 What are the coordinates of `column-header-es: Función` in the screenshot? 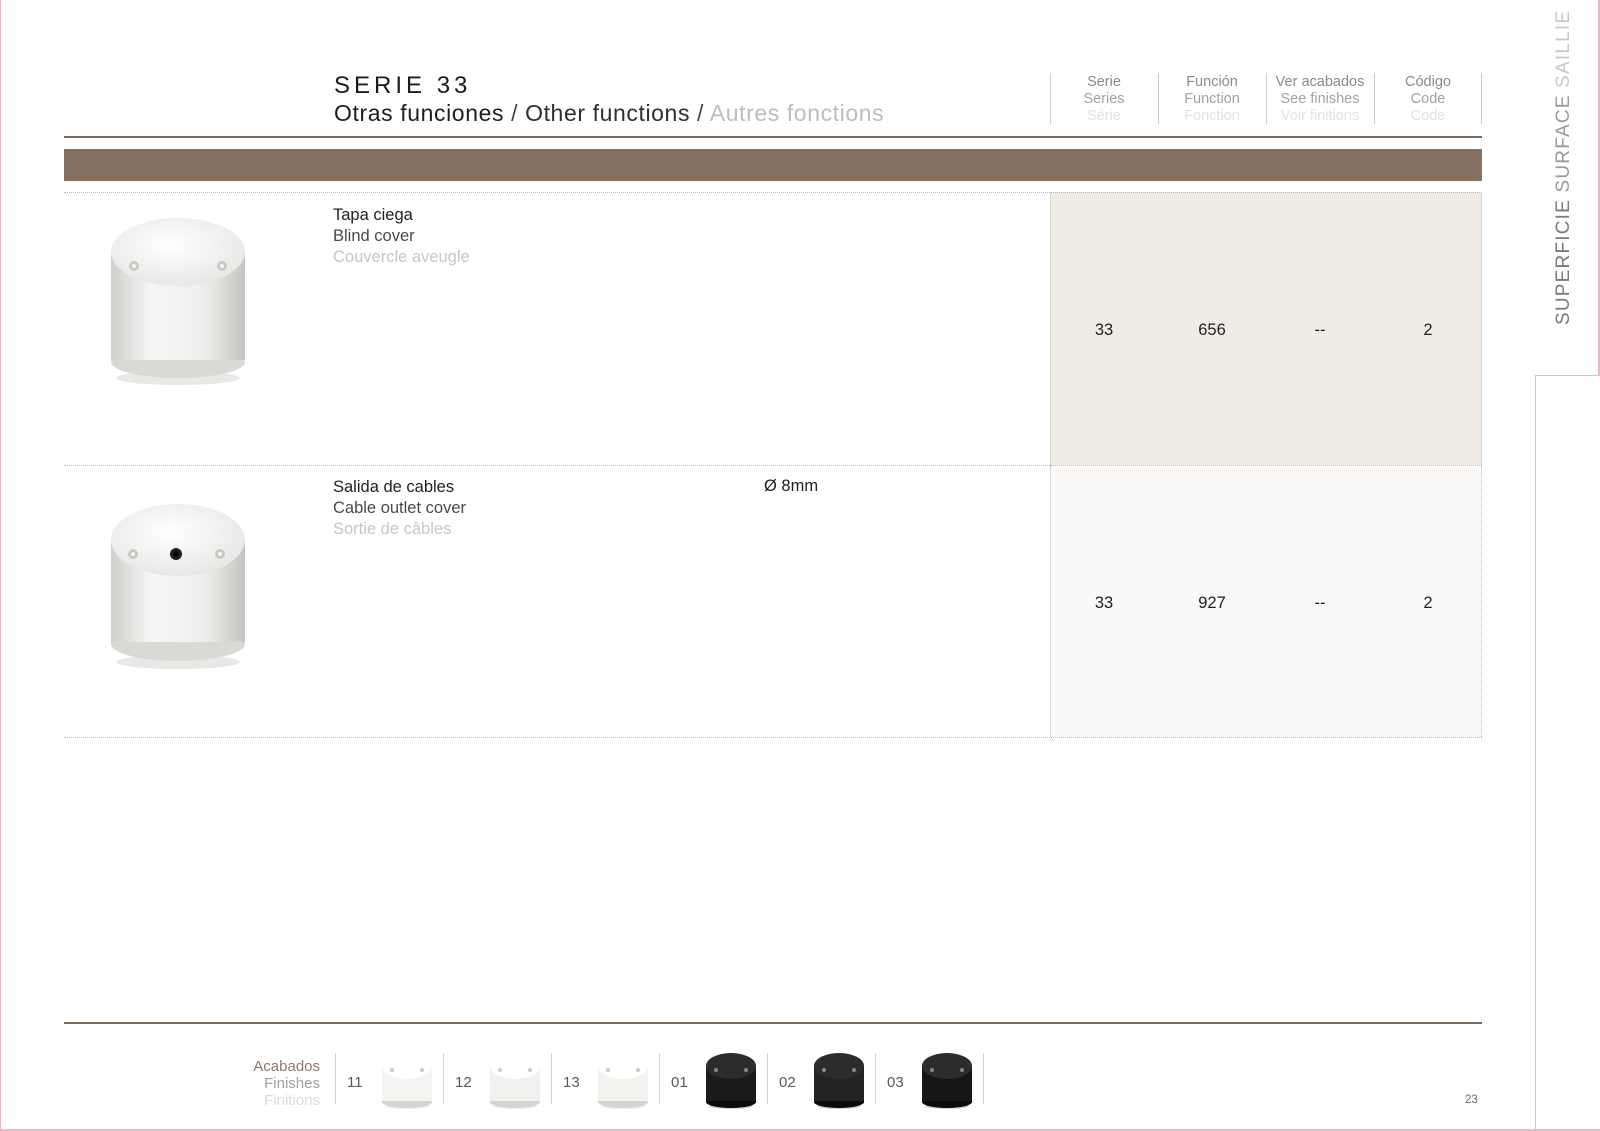 It's located at (1212, 82).